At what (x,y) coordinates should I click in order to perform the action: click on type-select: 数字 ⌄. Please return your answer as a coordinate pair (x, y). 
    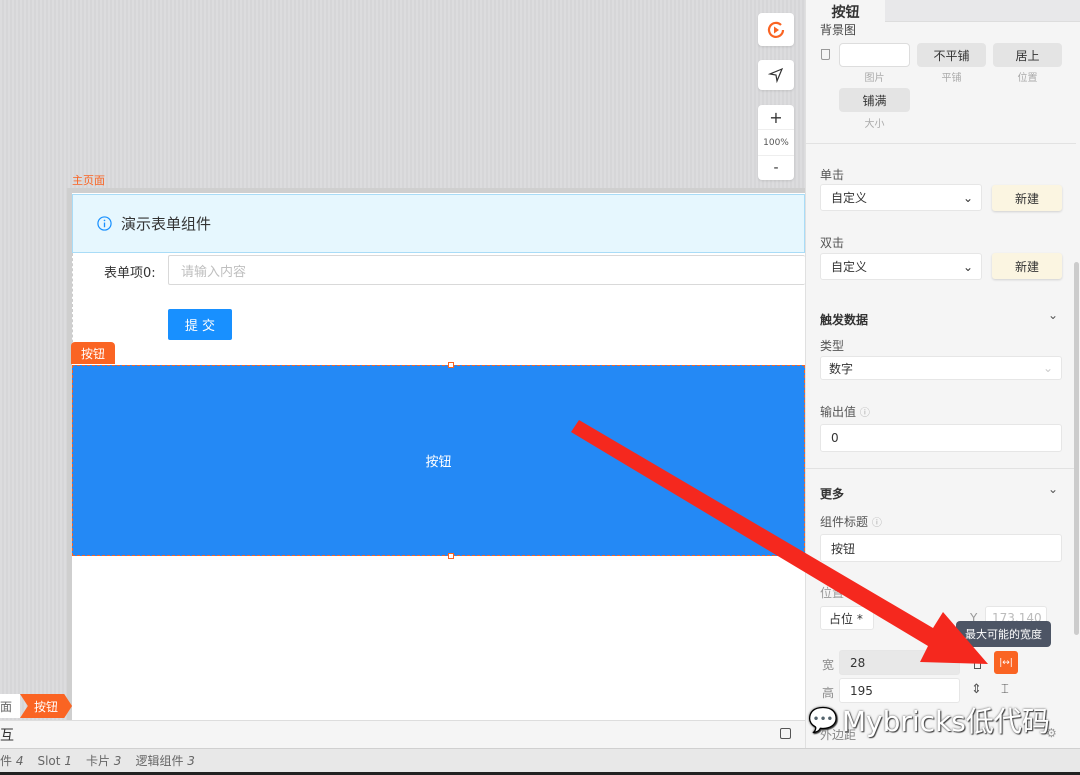
    Looking at the image, I should click on (941, 368).